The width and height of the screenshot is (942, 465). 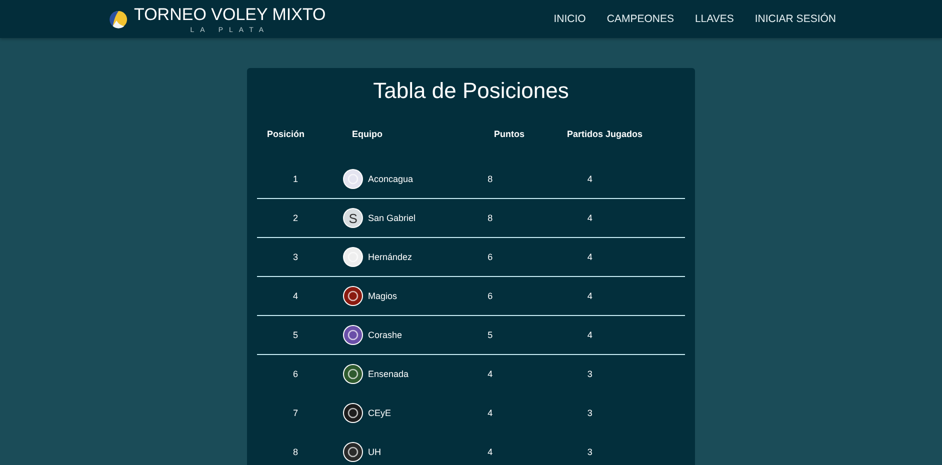 I want to click on team-name: UH, so click(x=375, y=452).